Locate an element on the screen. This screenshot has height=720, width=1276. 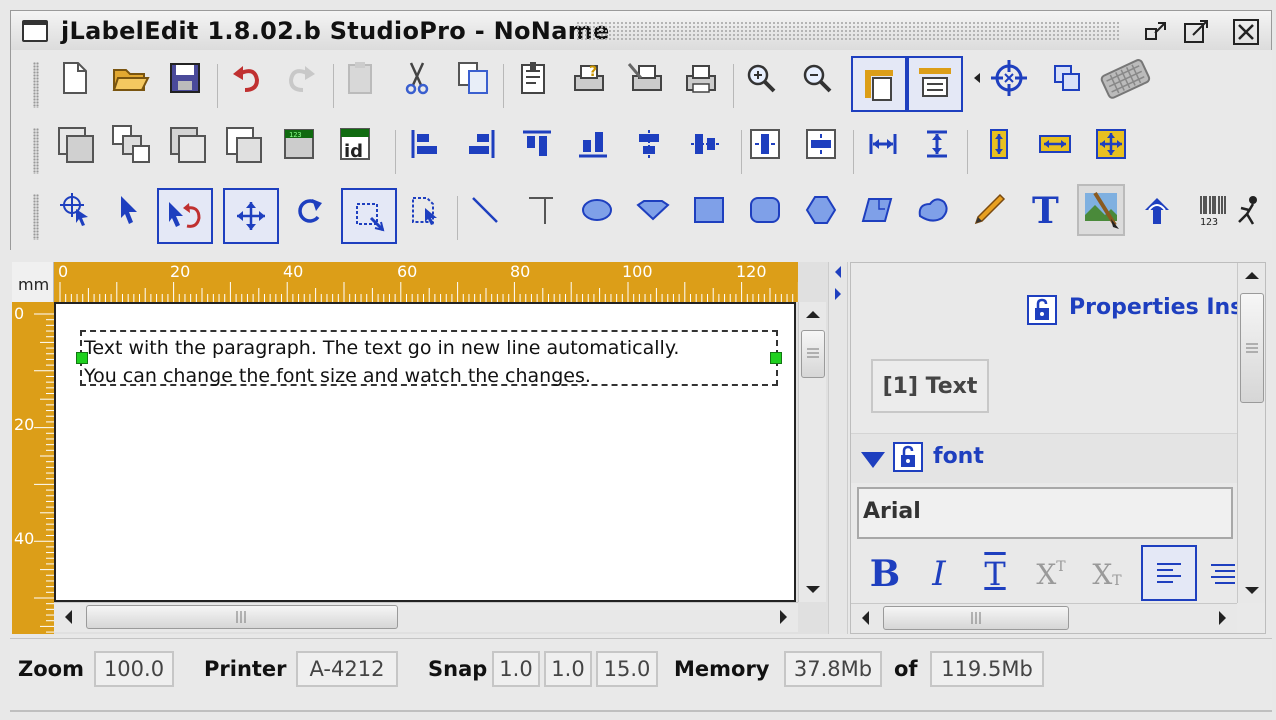
properties-vertical-scrollbar is located at coordinates (1251, 433).